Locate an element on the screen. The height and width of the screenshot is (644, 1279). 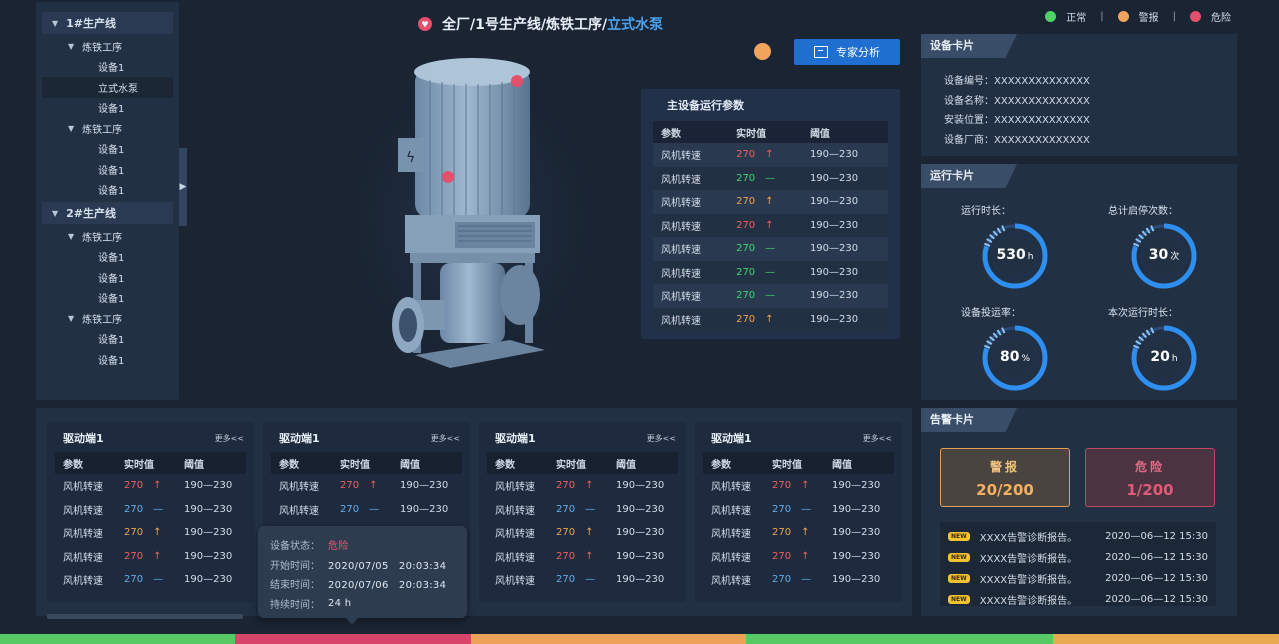
tree-item: 立式水泵 is located at coordinates (107, 87).